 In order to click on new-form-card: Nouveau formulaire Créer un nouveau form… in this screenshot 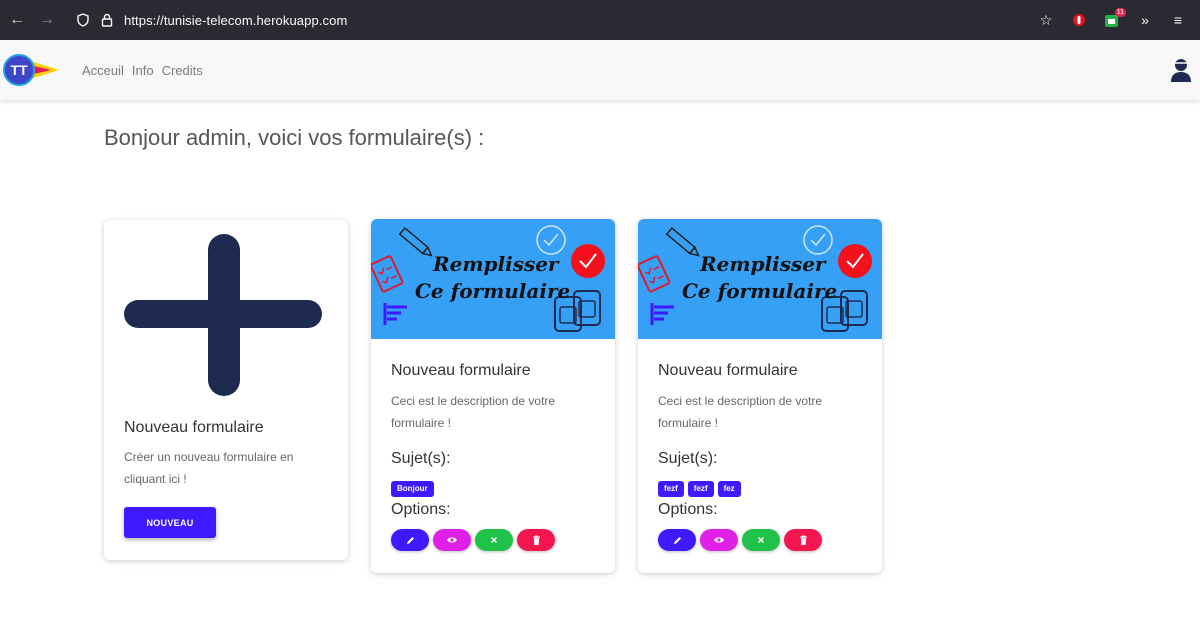, I will do `click(226, 390)`.